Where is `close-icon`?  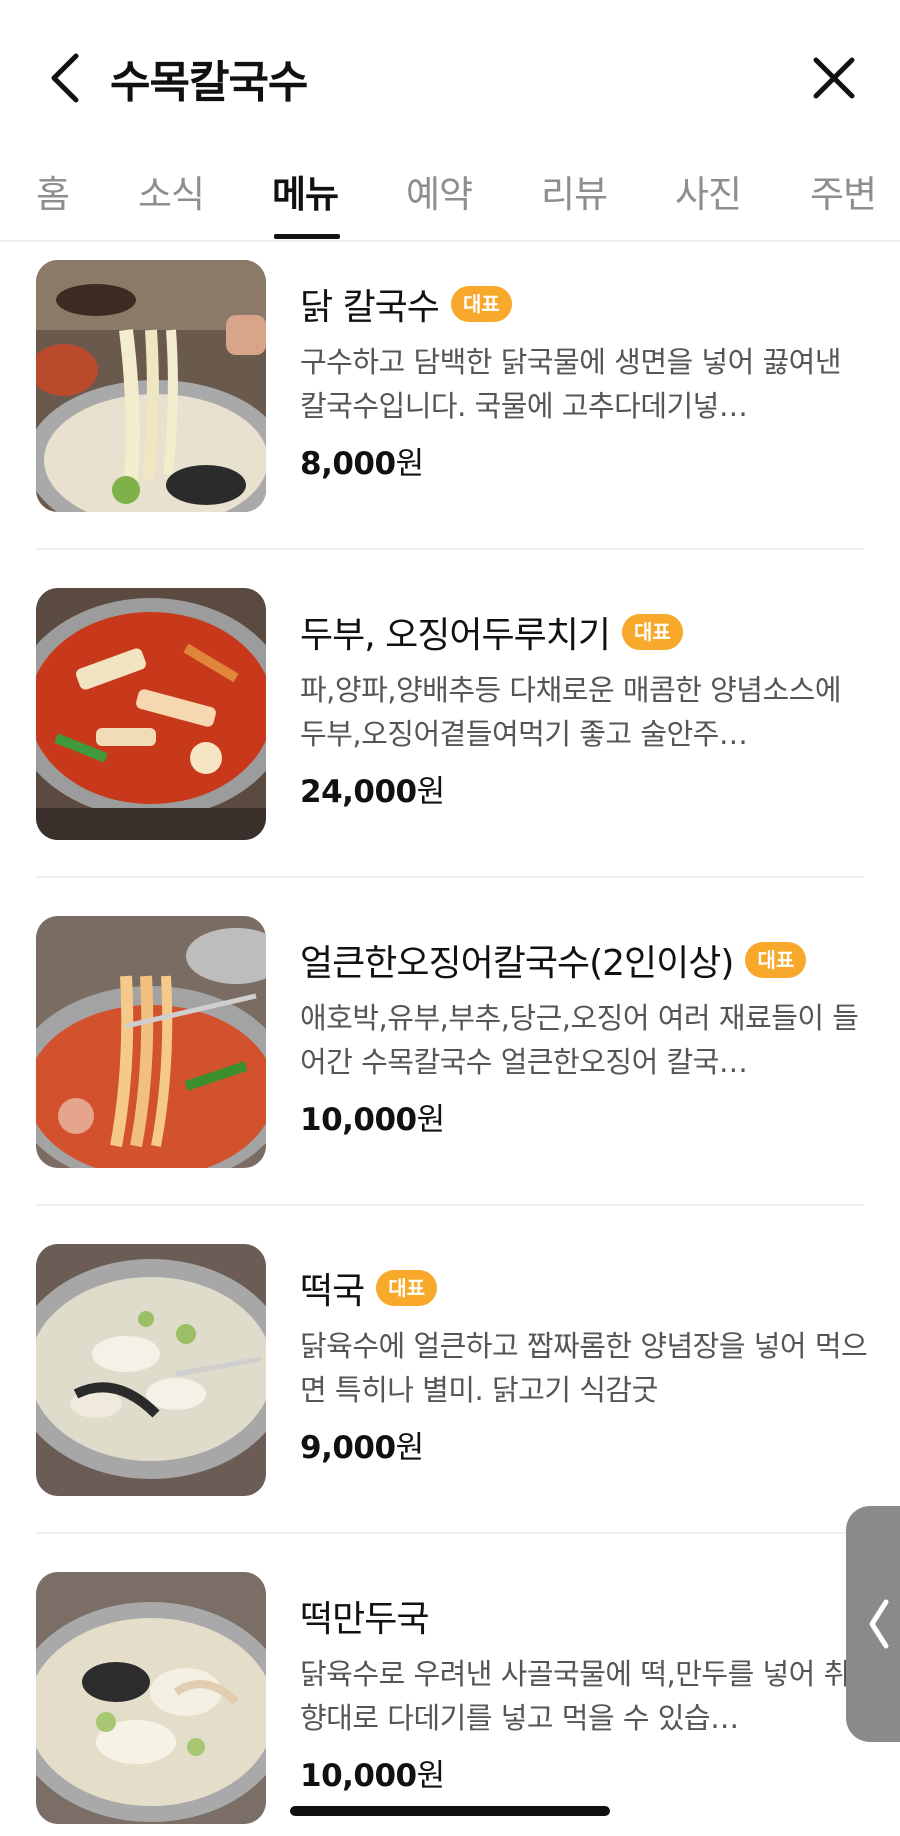
close-icon is located at coordinates (834, 78).